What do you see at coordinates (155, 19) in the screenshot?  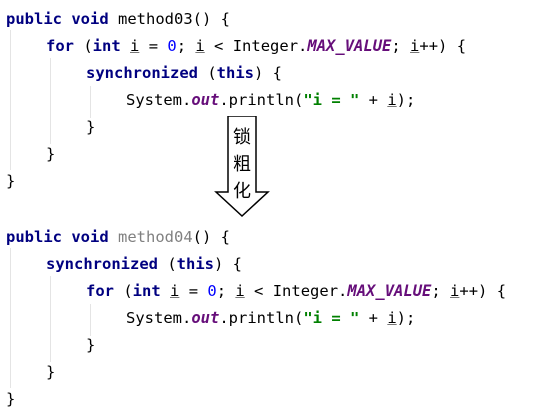 I see `method-name: method03` at bounding box center [155, 19].